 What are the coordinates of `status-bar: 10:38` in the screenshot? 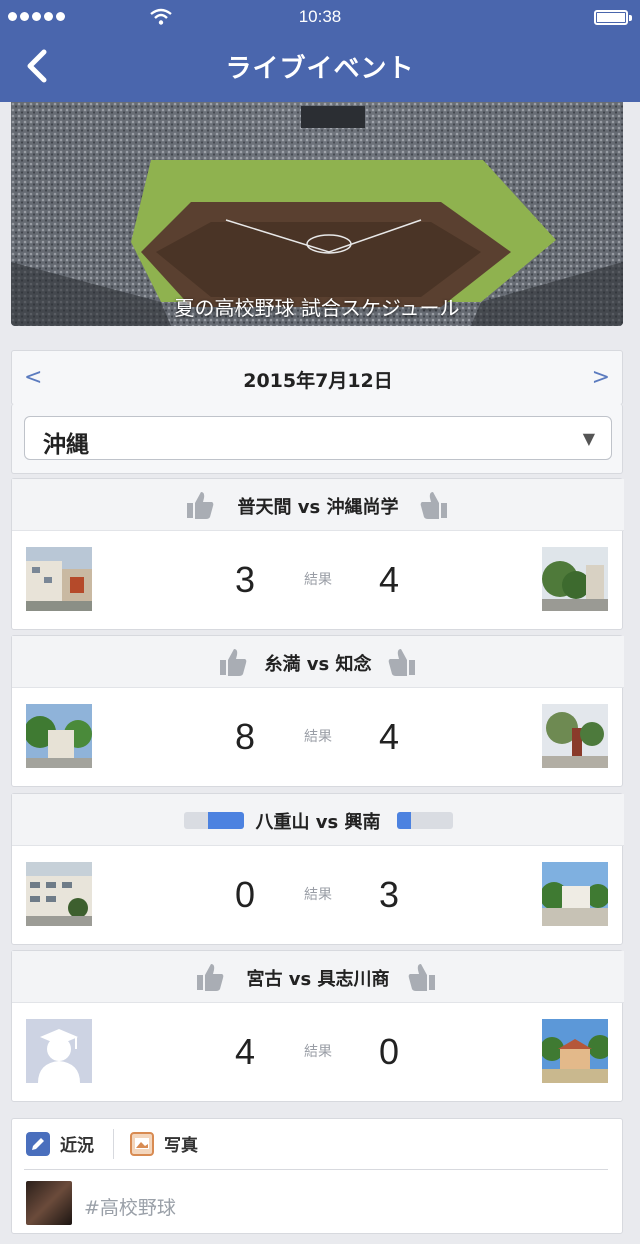 It's located at (320, 18).